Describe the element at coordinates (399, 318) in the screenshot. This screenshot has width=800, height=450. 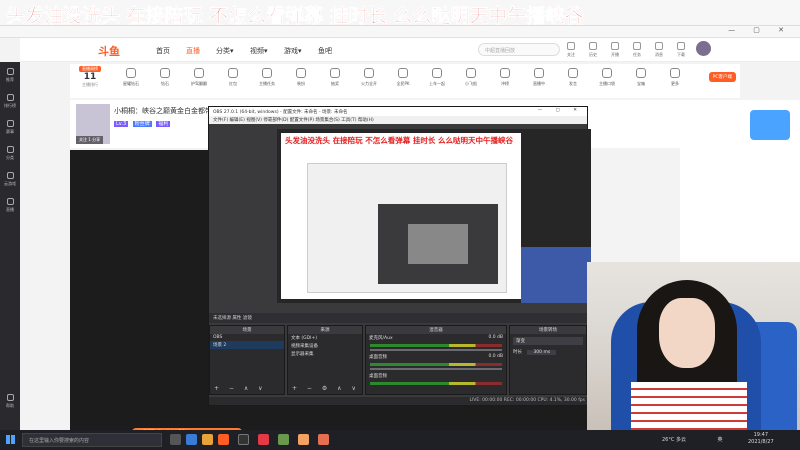
I see `source-toolbar: 未选择源 属性 滤镜` at that location.